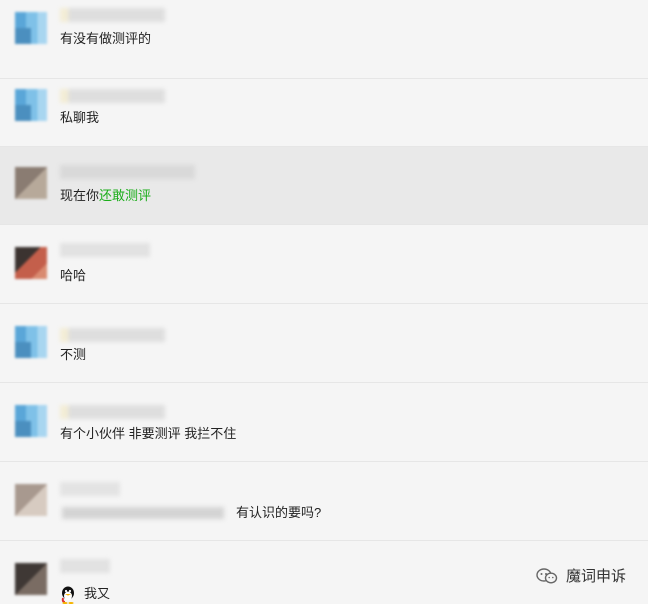  Describe the element at coordinates (324, 422) in the screenshot. I see `chat-message: 有个小伙伴 非要测评 我拦不住` at that location.